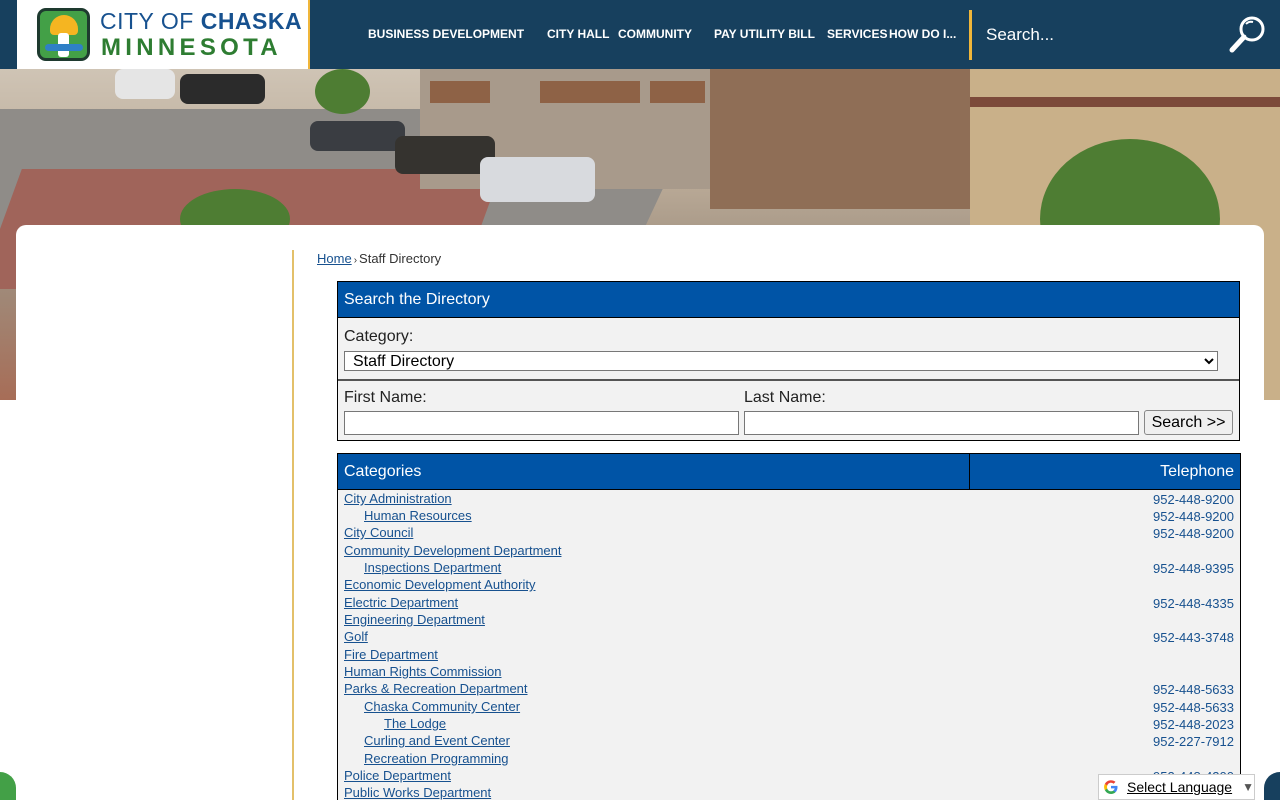 The height and width of the screenshot is (800, 1280). I want to click on sidebar-divider, so click(293, 525).